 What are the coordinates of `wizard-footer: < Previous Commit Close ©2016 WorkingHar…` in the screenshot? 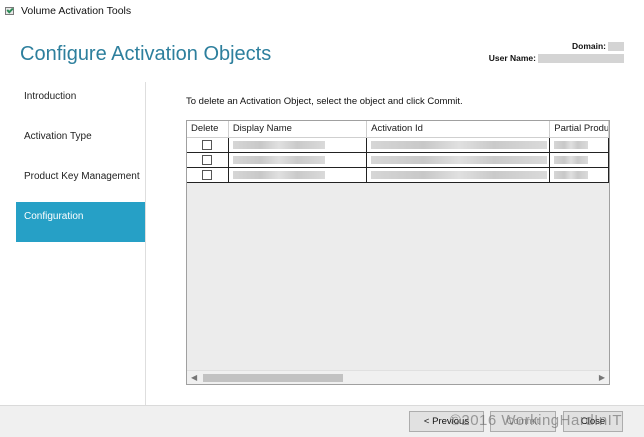 It's located at (322, 421).